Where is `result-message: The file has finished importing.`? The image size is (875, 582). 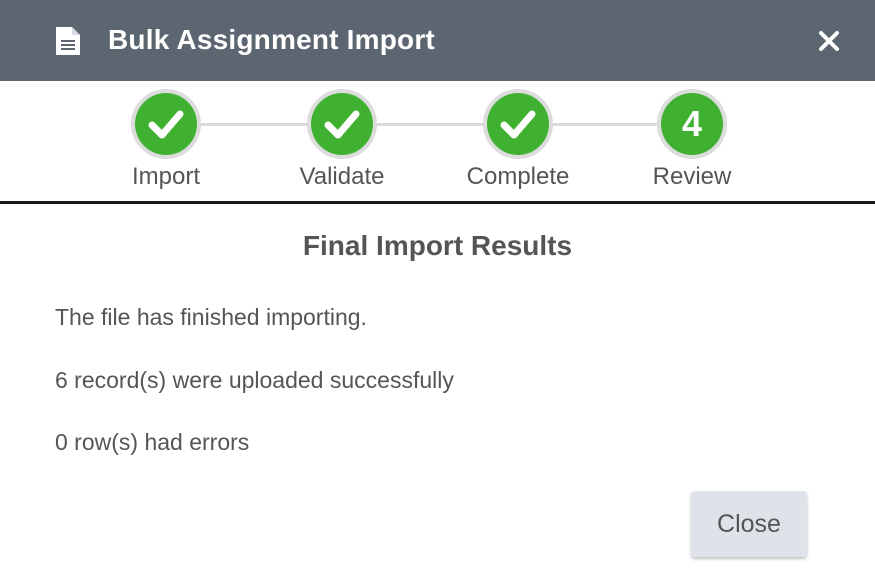
result-message: The file has finished importing. is located at coordinates (211, 317).